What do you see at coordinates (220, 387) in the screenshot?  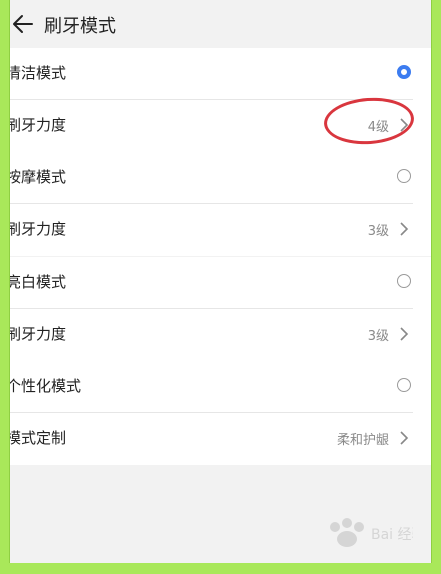 I see `mode-row-custom: 个性化模式` at bounding box center [220, 387].